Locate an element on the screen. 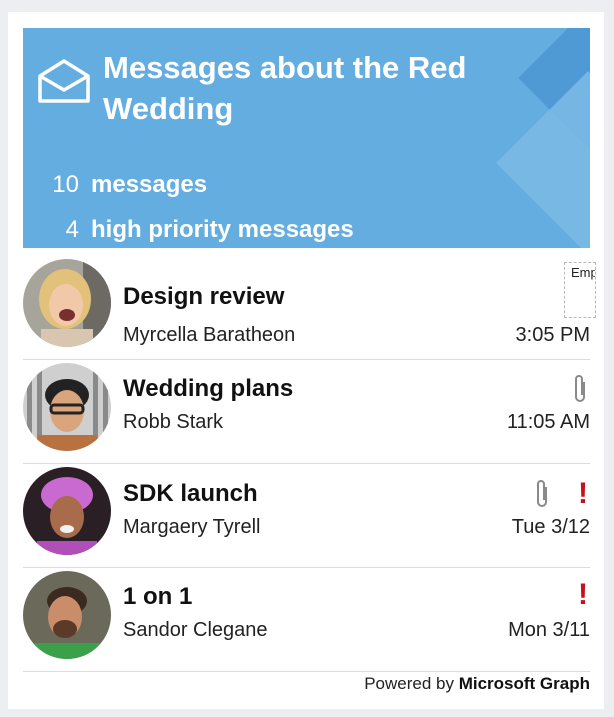 This screenshot has height=717, width=614. message-subject: 1 on 1 is located at coordinates (158, 596).